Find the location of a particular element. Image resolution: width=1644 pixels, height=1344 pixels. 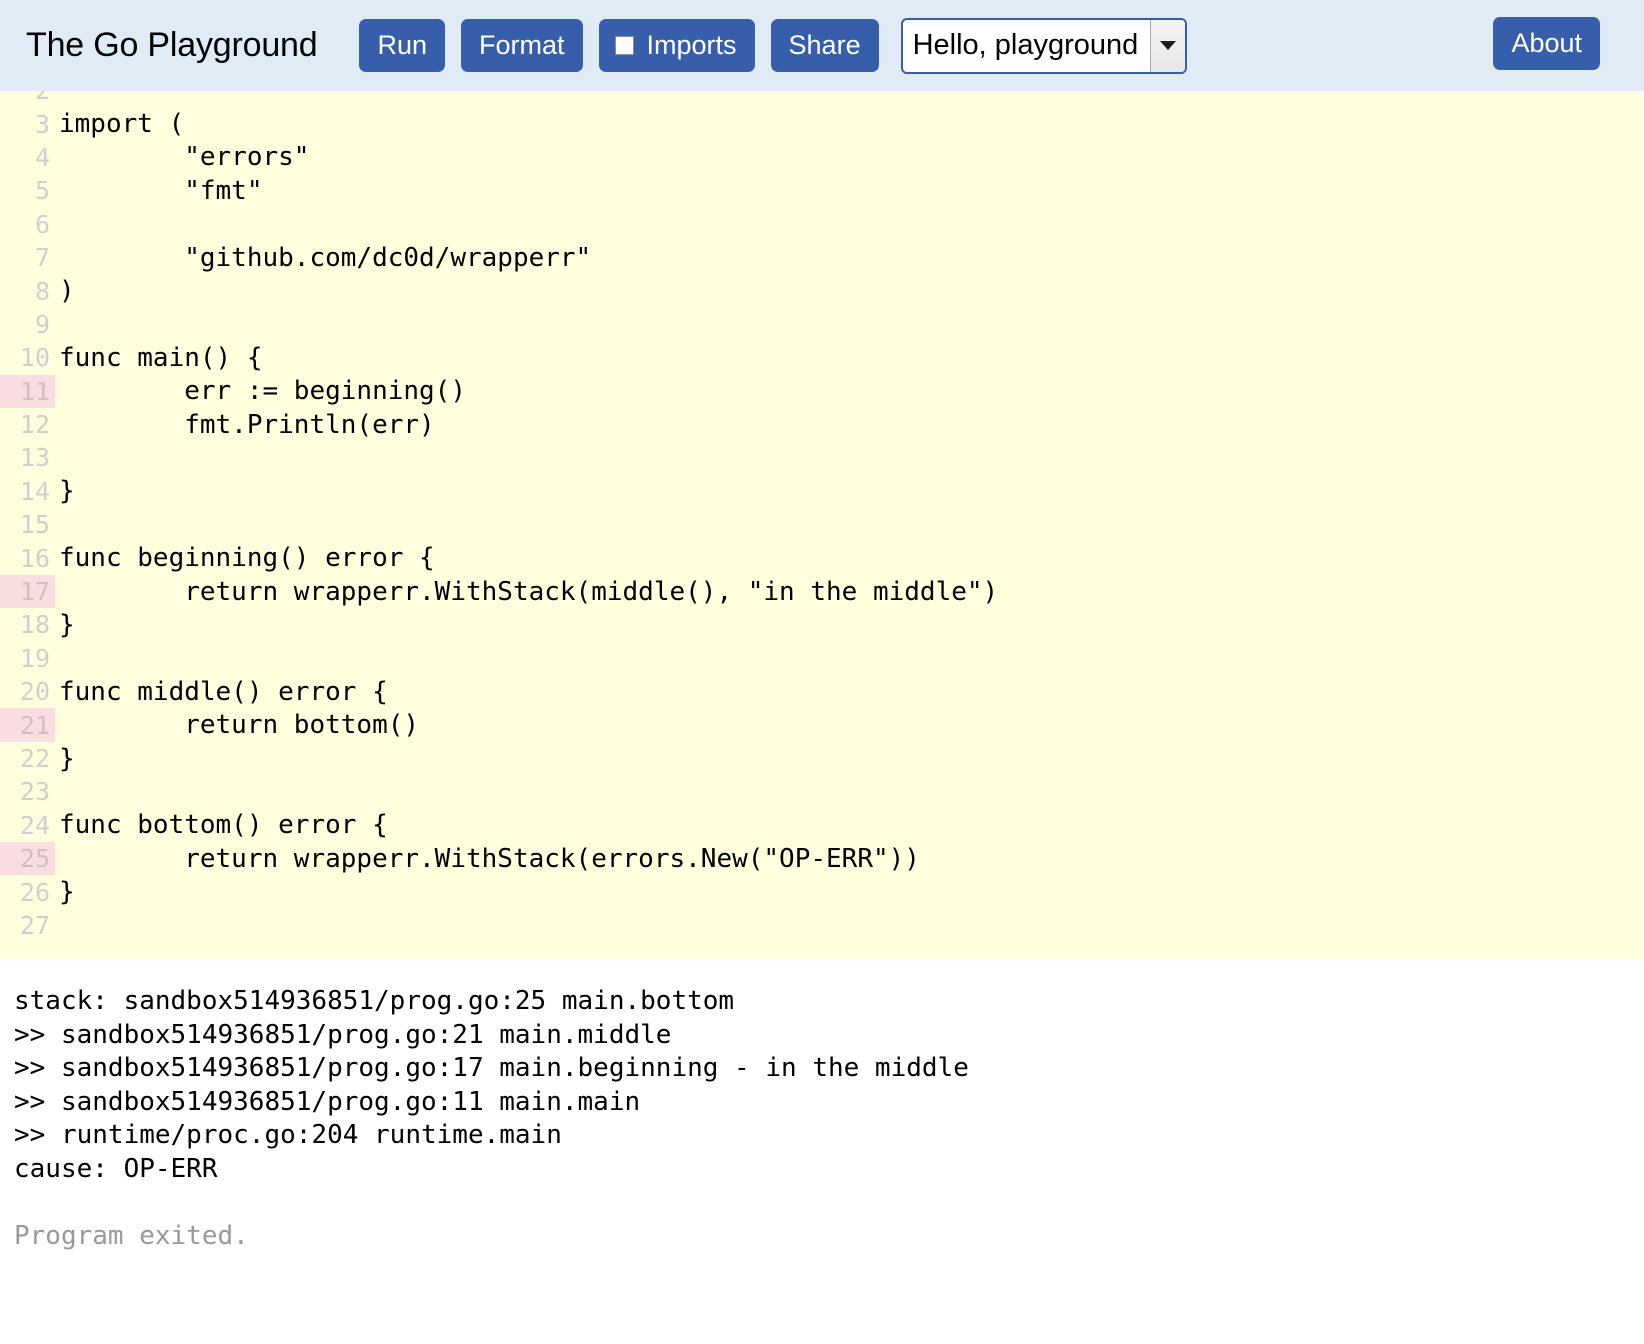

line-number: 27 is located at coordinates (34, 925).